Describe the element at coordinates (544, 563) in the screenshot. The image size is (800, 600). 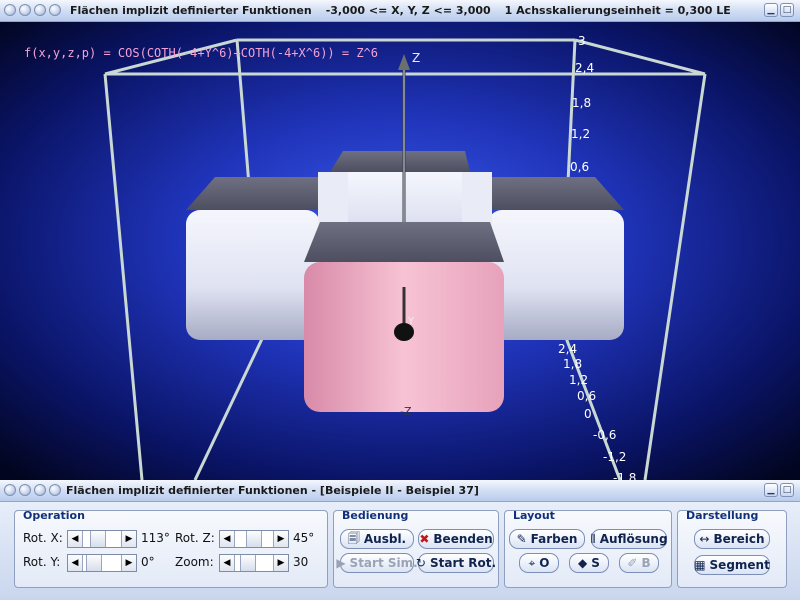
I see `origin-label: O` at that location.